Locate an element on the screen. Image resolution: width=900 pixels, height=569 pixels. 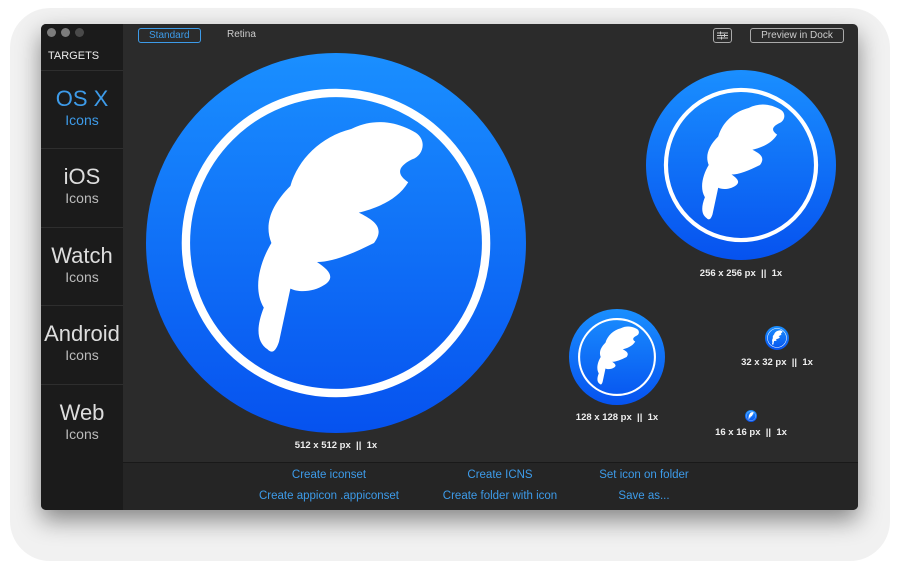
minimize-button is located at coordinates (65, 32).